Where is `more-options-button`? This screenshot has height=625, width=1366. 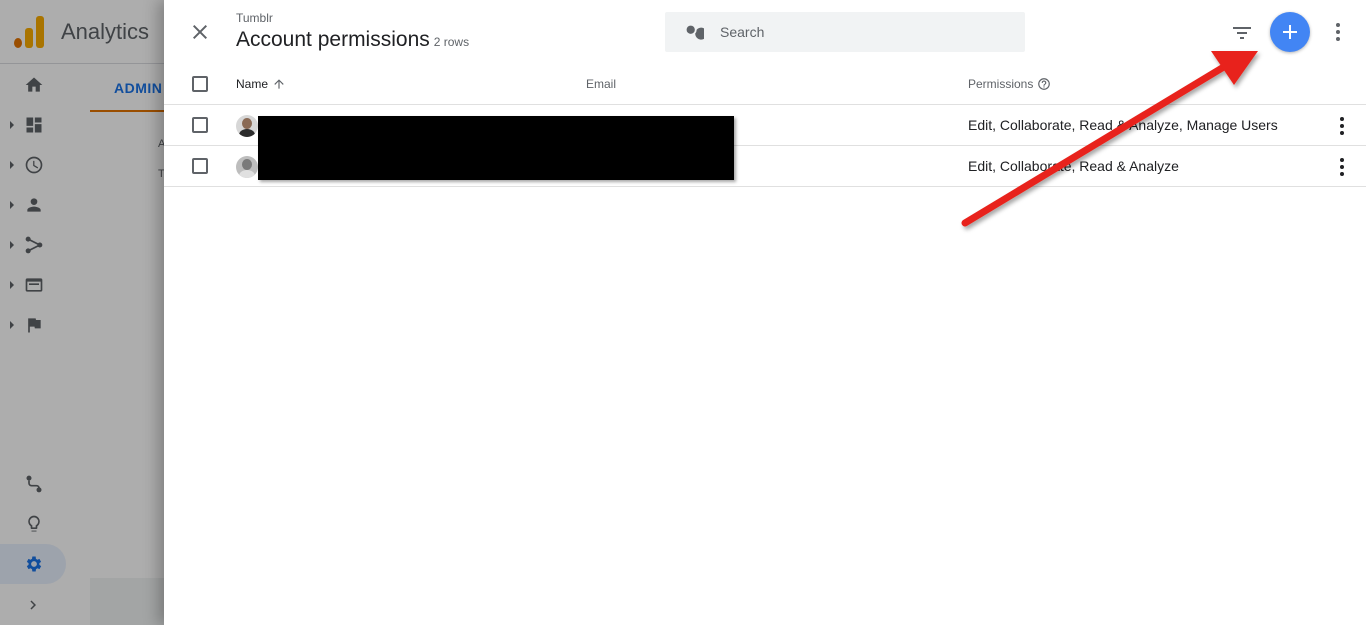 more-options-button is located at coordinates (1338, 32).